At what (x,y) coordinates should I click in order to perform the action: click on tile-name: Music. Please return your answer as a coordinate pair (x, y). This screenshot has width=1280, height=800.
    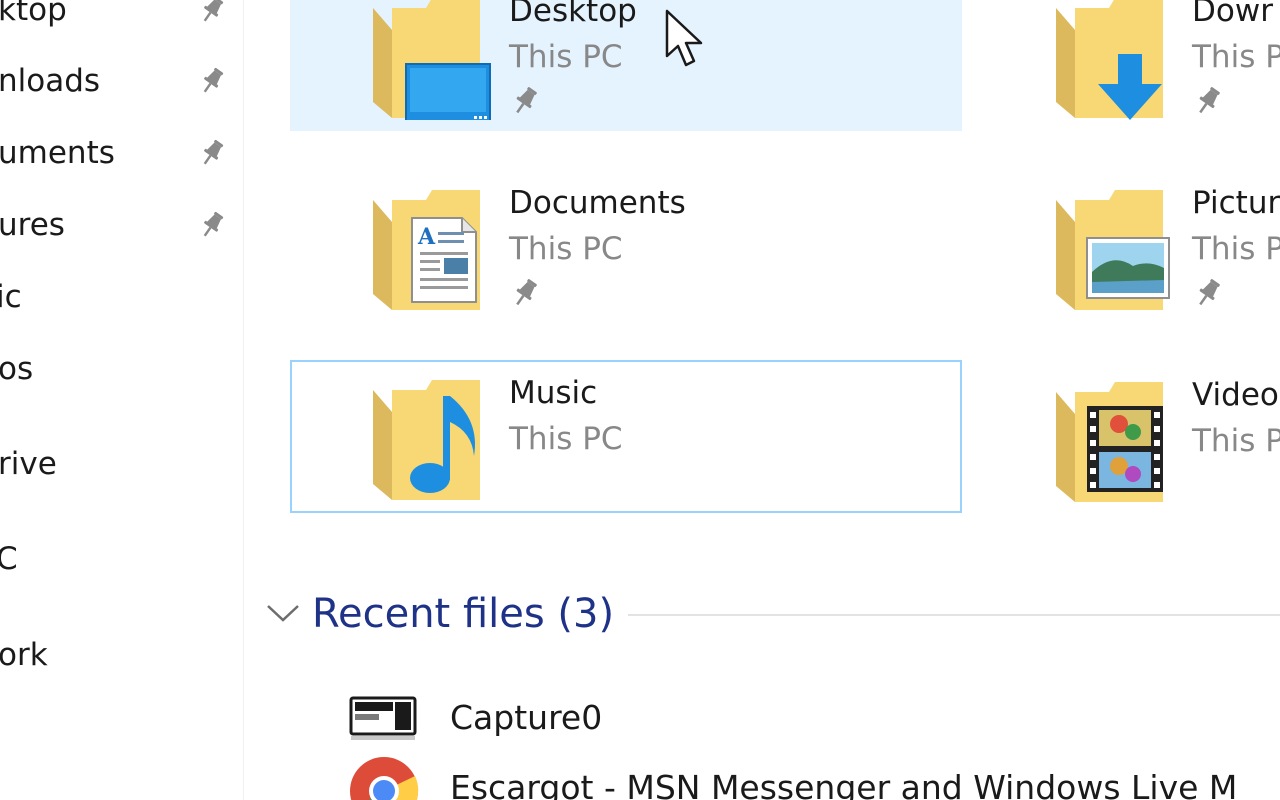
    Looking at the image, I should click on (553, 393).